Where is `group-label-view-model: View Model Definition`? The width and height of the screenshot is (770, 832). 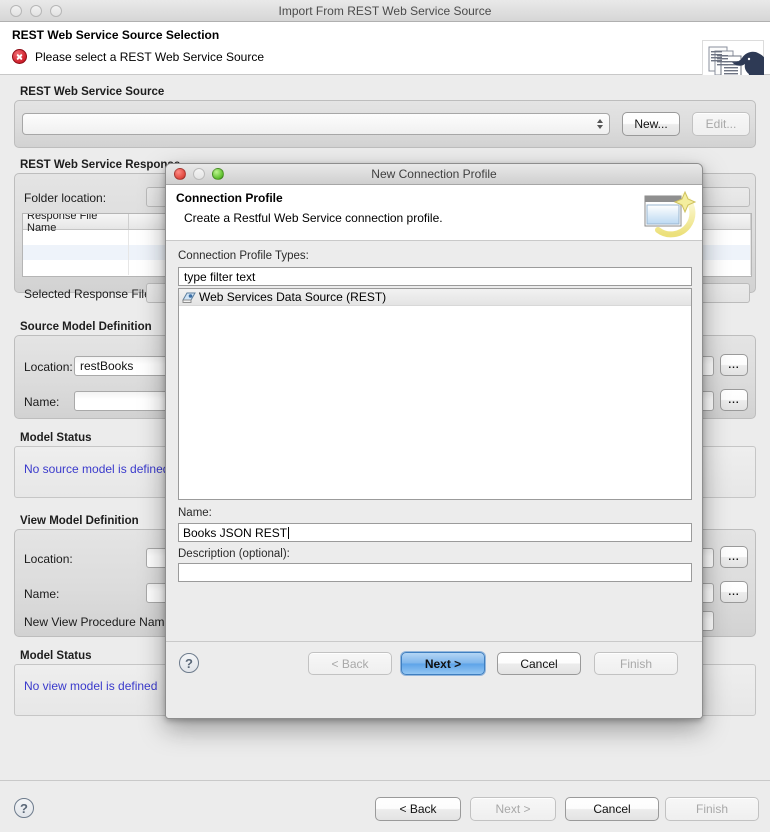
group-label-view-model: View Model Definition is located at coordinates (79, 521).